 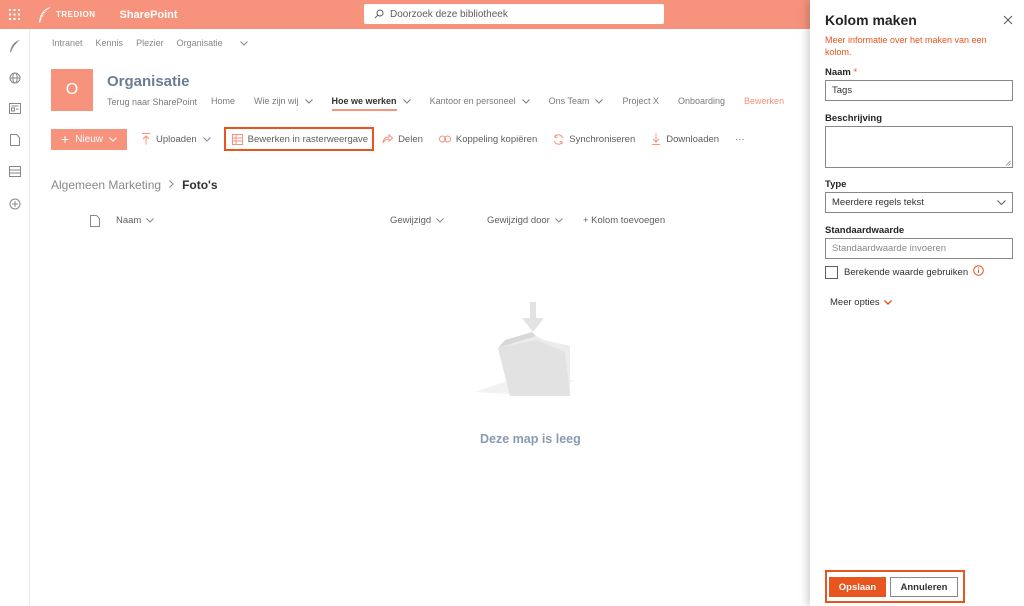 What do you see at coordinates (150, 43) in the screenshot?
I see `hub-nav-plezier: Plezier` at bounding box center [150, 43].